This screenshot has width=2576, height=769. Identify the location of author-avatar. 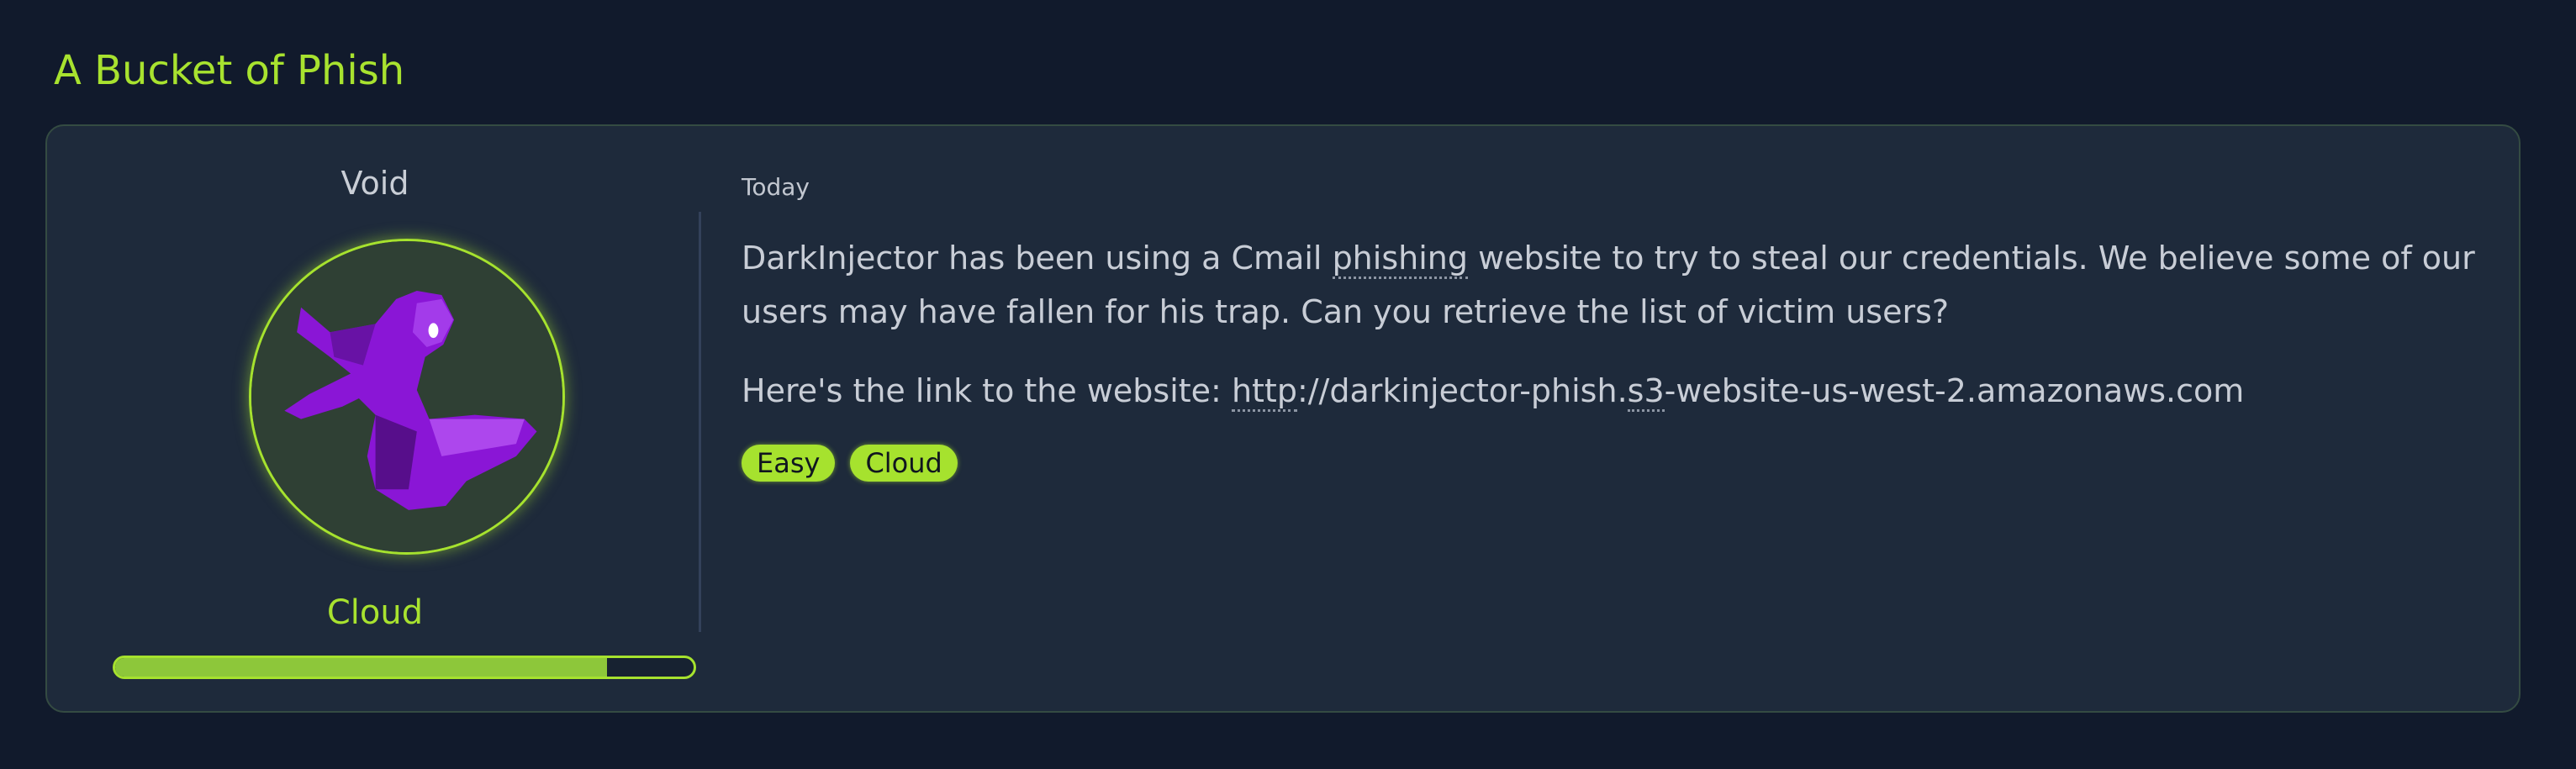
(407, 397).